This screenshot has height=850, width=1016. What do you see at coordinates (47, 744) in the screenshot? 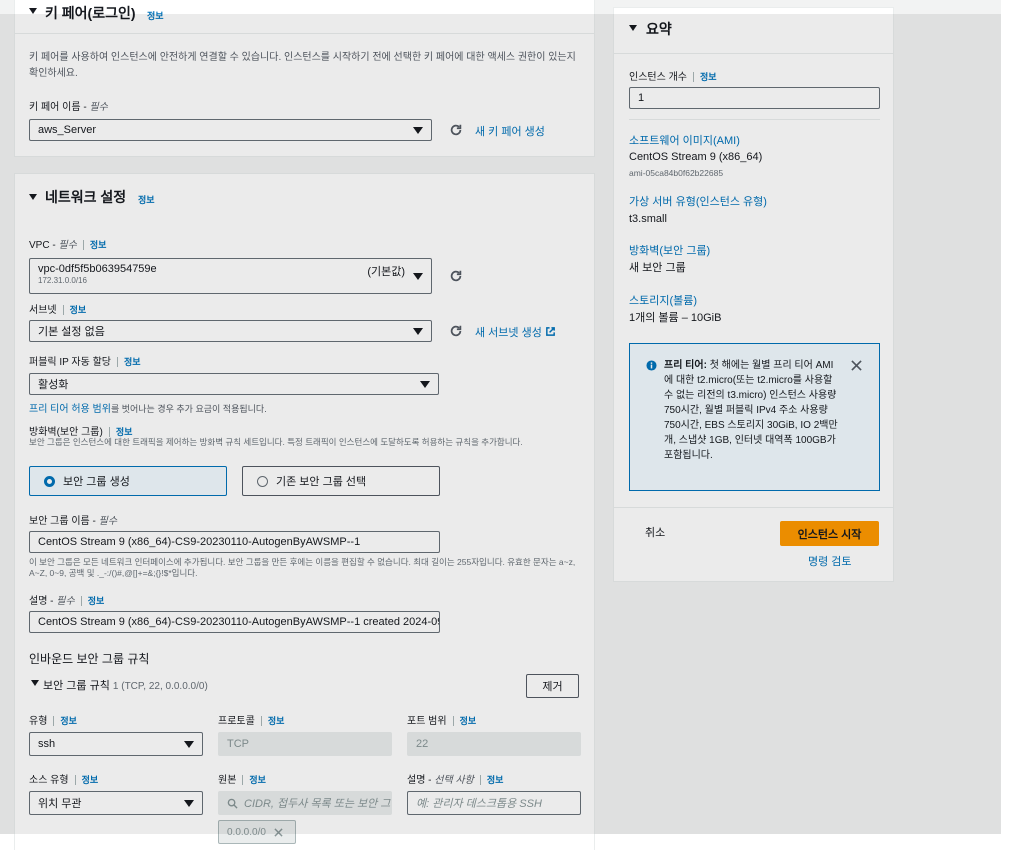
I see `type-select-value: ssh` at bounding box center [47, 744].